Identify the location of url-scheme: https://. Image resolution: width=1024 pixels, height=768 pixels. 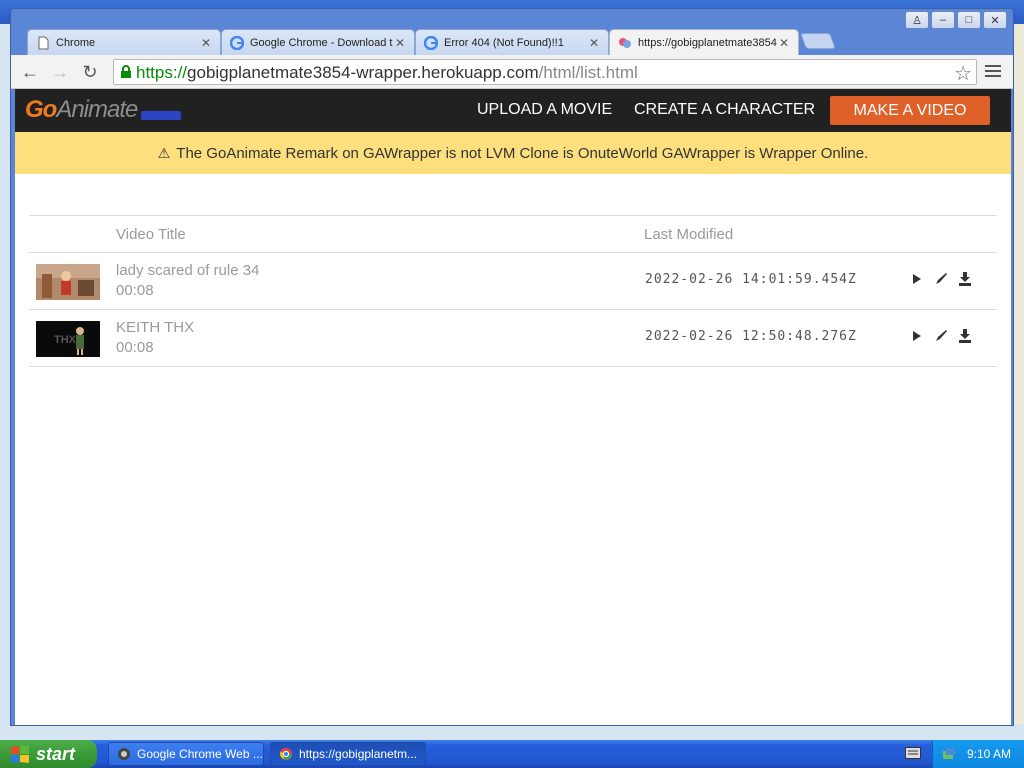
(162, 72).